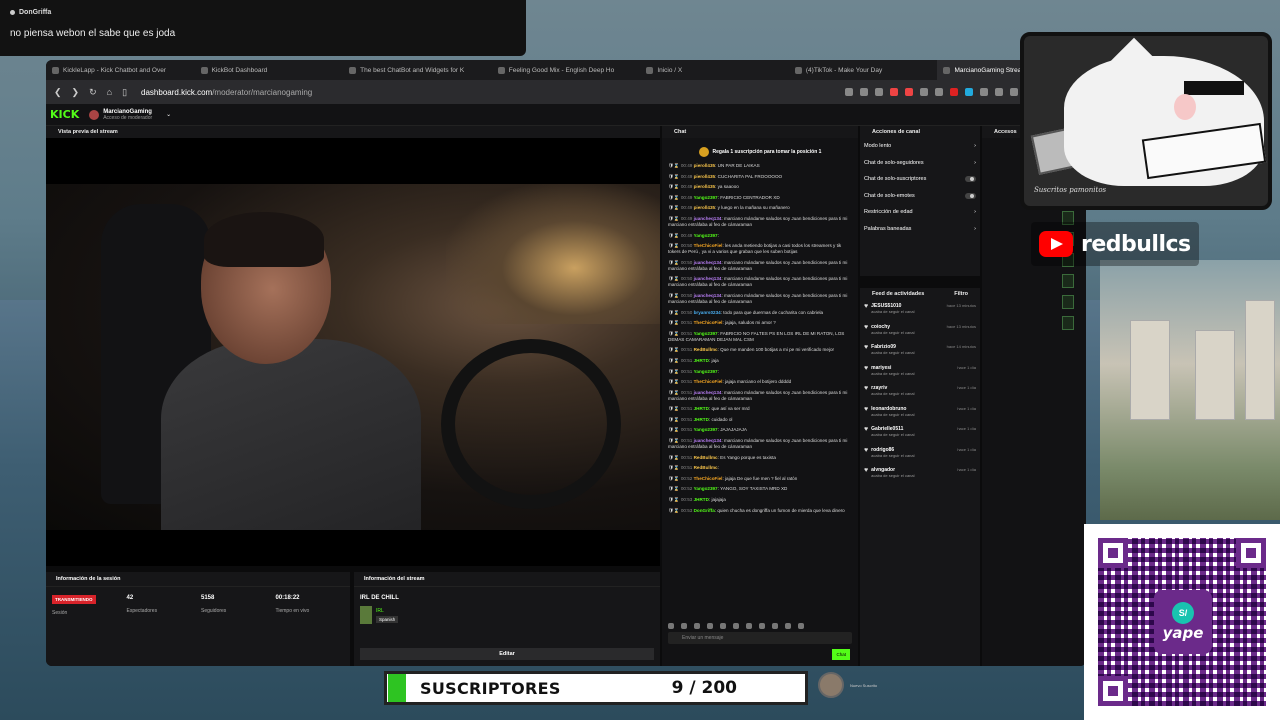 This screenshot has width=1280, height=720. I want to click on chat-message: 🛡⌛ 00:49 Yango2397:, so click(760, 236).